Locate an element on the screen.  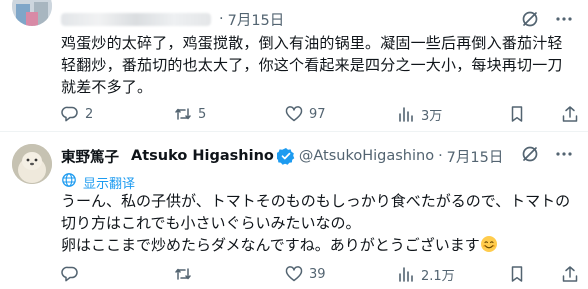
reply-button is located at coordinates (73, 274).